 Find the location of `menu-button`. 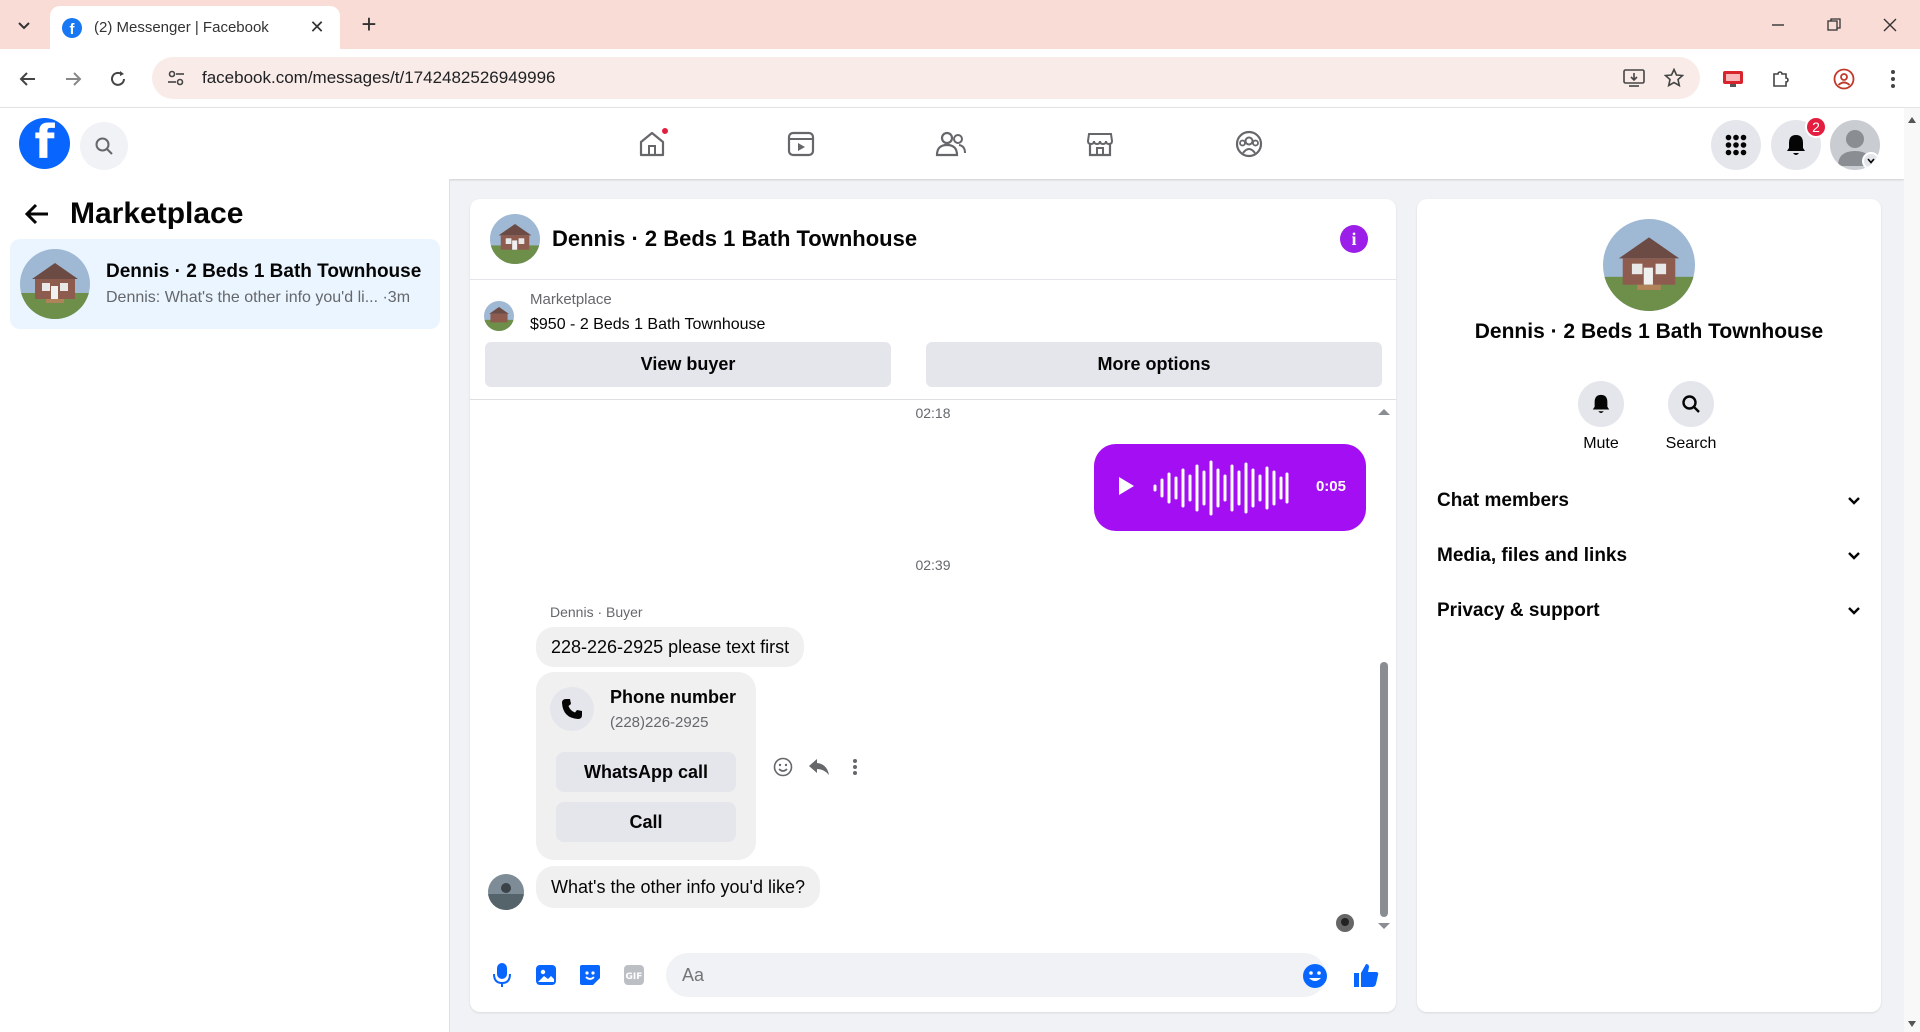

menu-button is located at coordinates (1736, 145).